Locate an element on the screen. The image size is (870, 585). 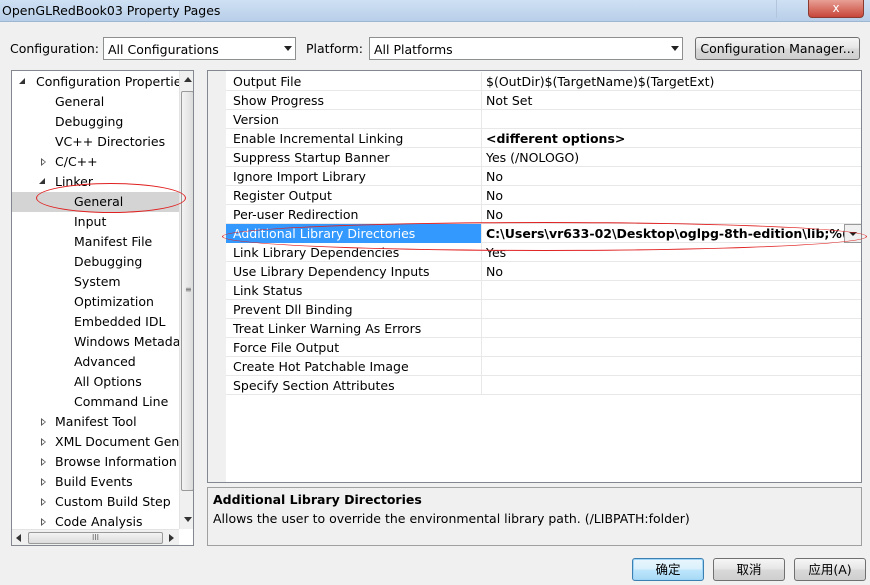
window-title: OpenGLRedBook03 Property Pages is located at coordinates (111, 10).